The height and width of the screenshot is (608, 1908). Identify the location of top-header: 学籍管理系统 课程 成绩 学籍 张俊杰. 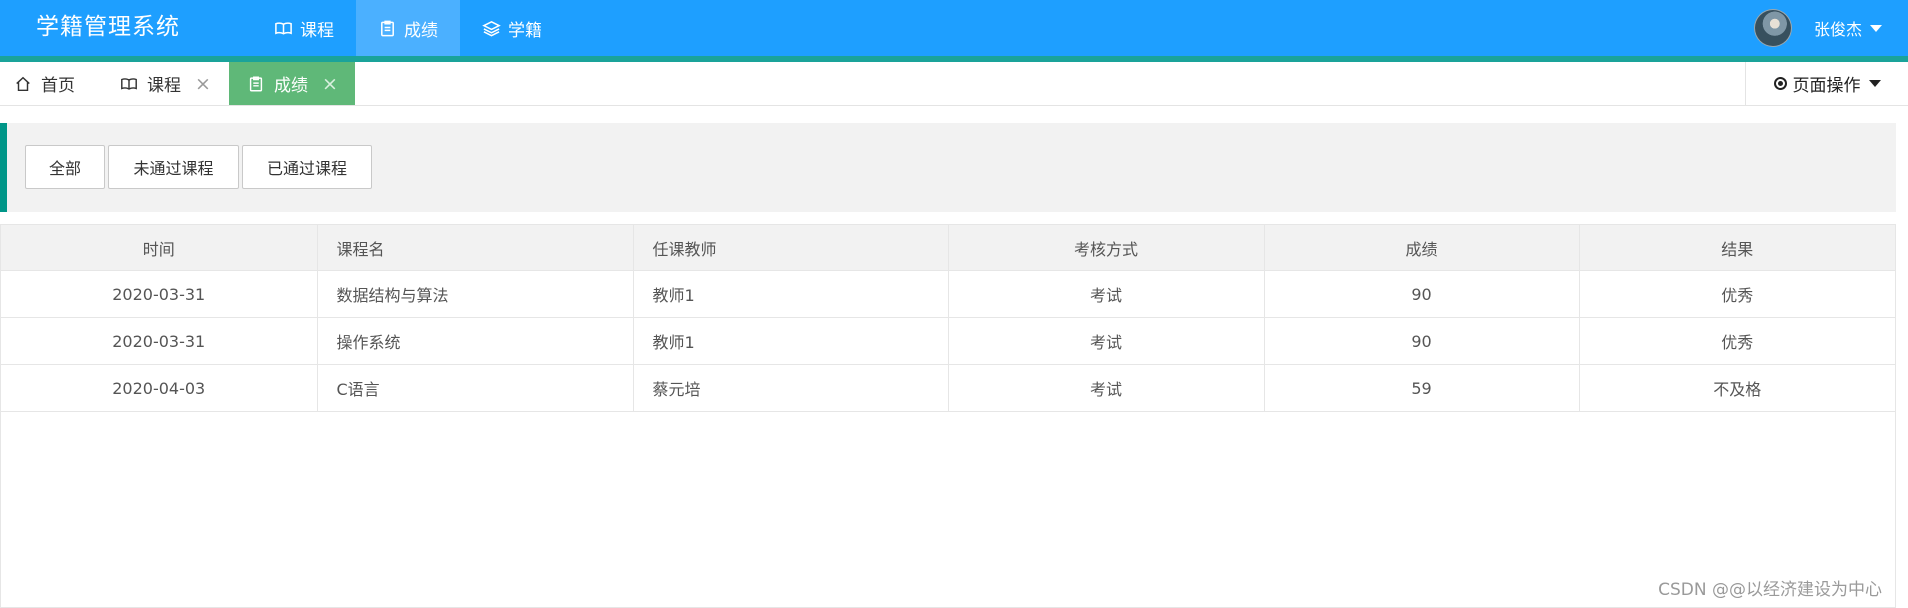
(954, 28).